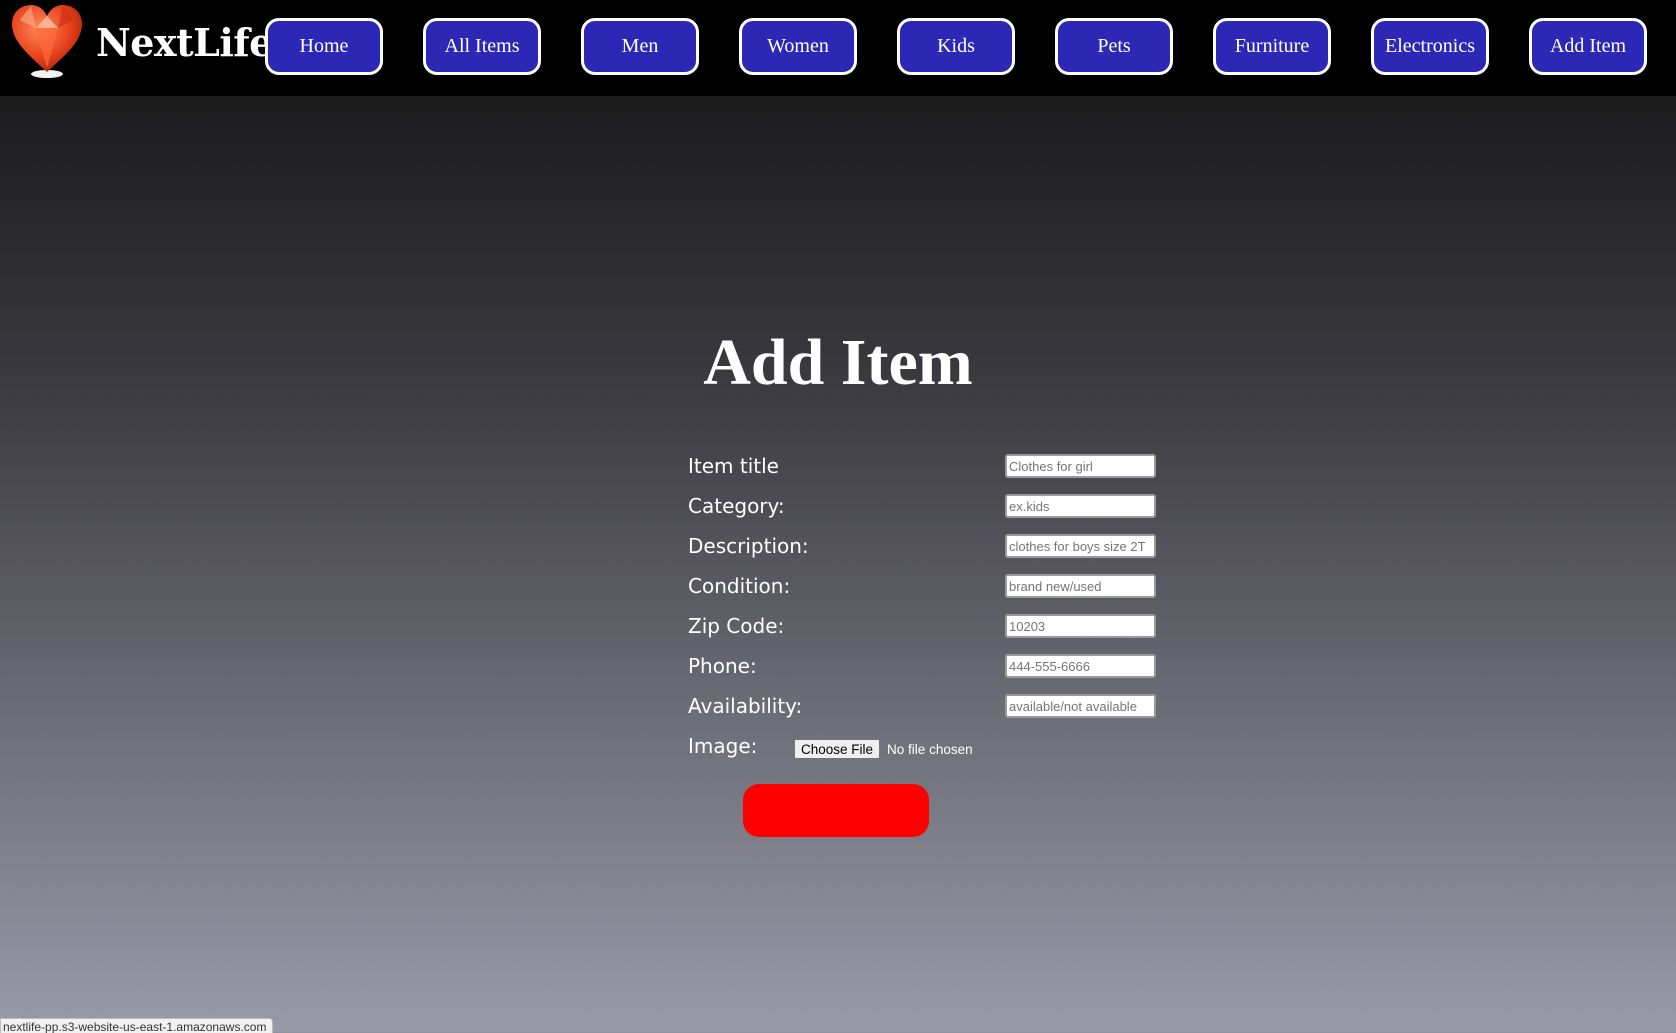 The height and width of the screenshot is (1033, 1676). Describe the element at coordinates (1272, 46) in the screenshot. I see `nav-furniture-button: Furniture` at that location.